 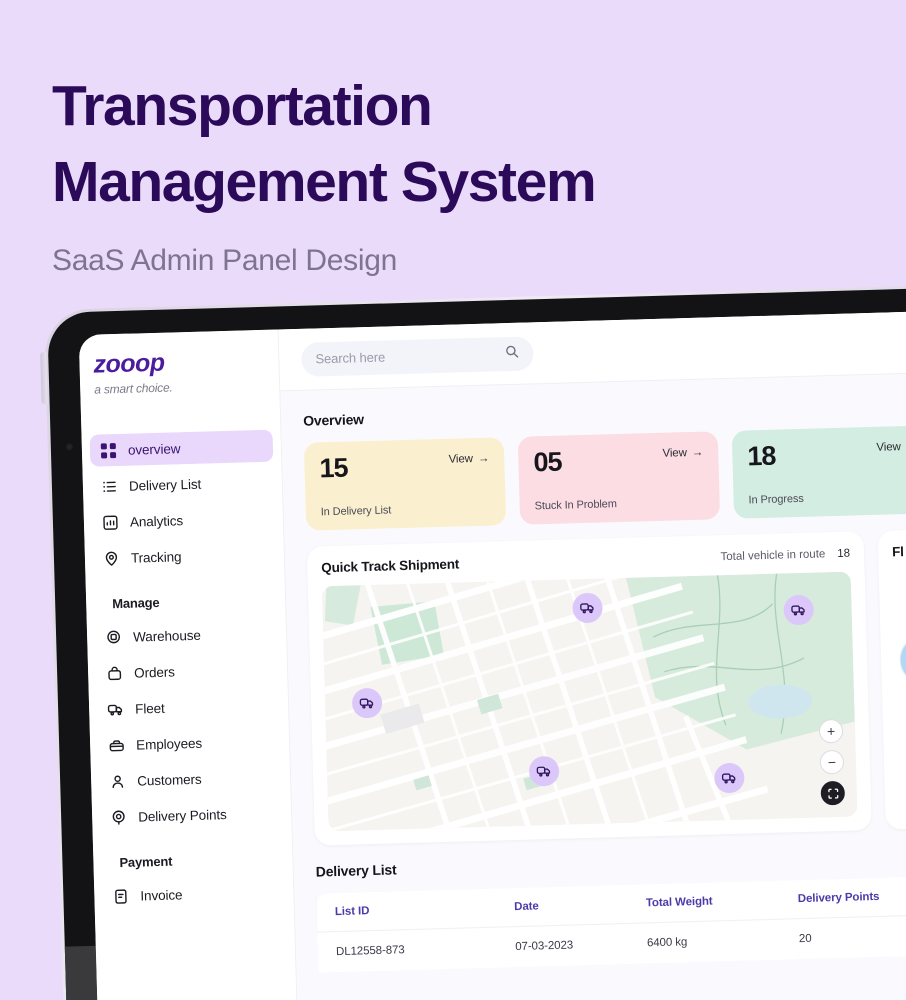 What do you see at coordinates (114, 672) in the screenshot?
I see `bag-icon` at bounding box center [114, 672].